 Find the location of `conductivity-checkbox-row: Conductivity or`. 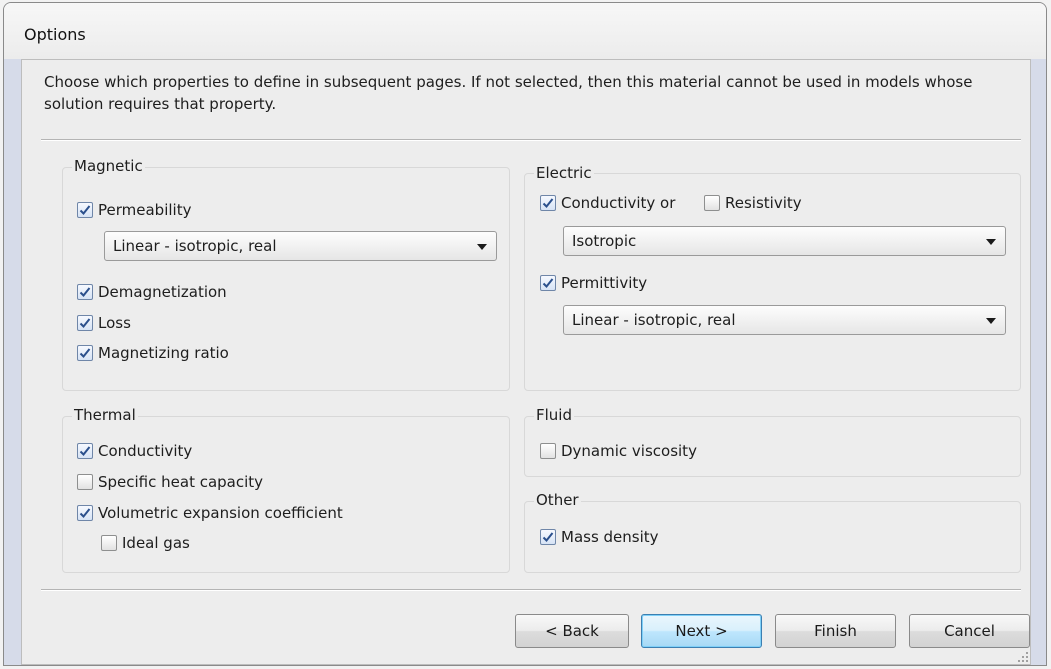

conductivity-checkbox-row: Conductivity or is located at coordinates (607, 203).